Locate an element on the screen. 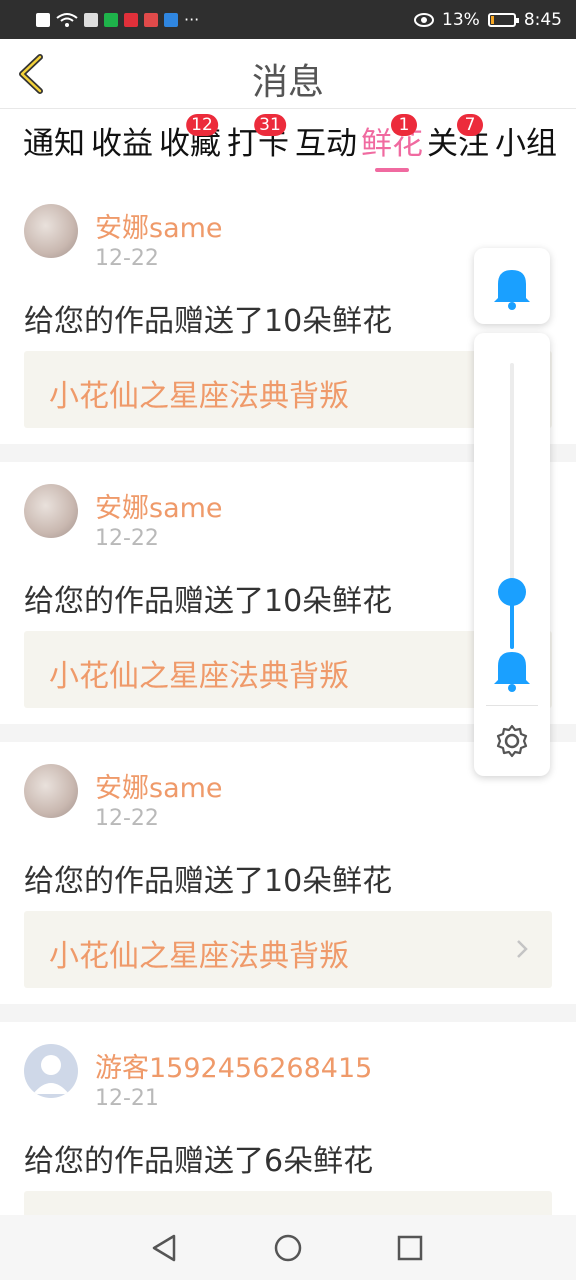 The image size is (576, 1280). unread-badge: 12 is located at coordinates (202, 125).